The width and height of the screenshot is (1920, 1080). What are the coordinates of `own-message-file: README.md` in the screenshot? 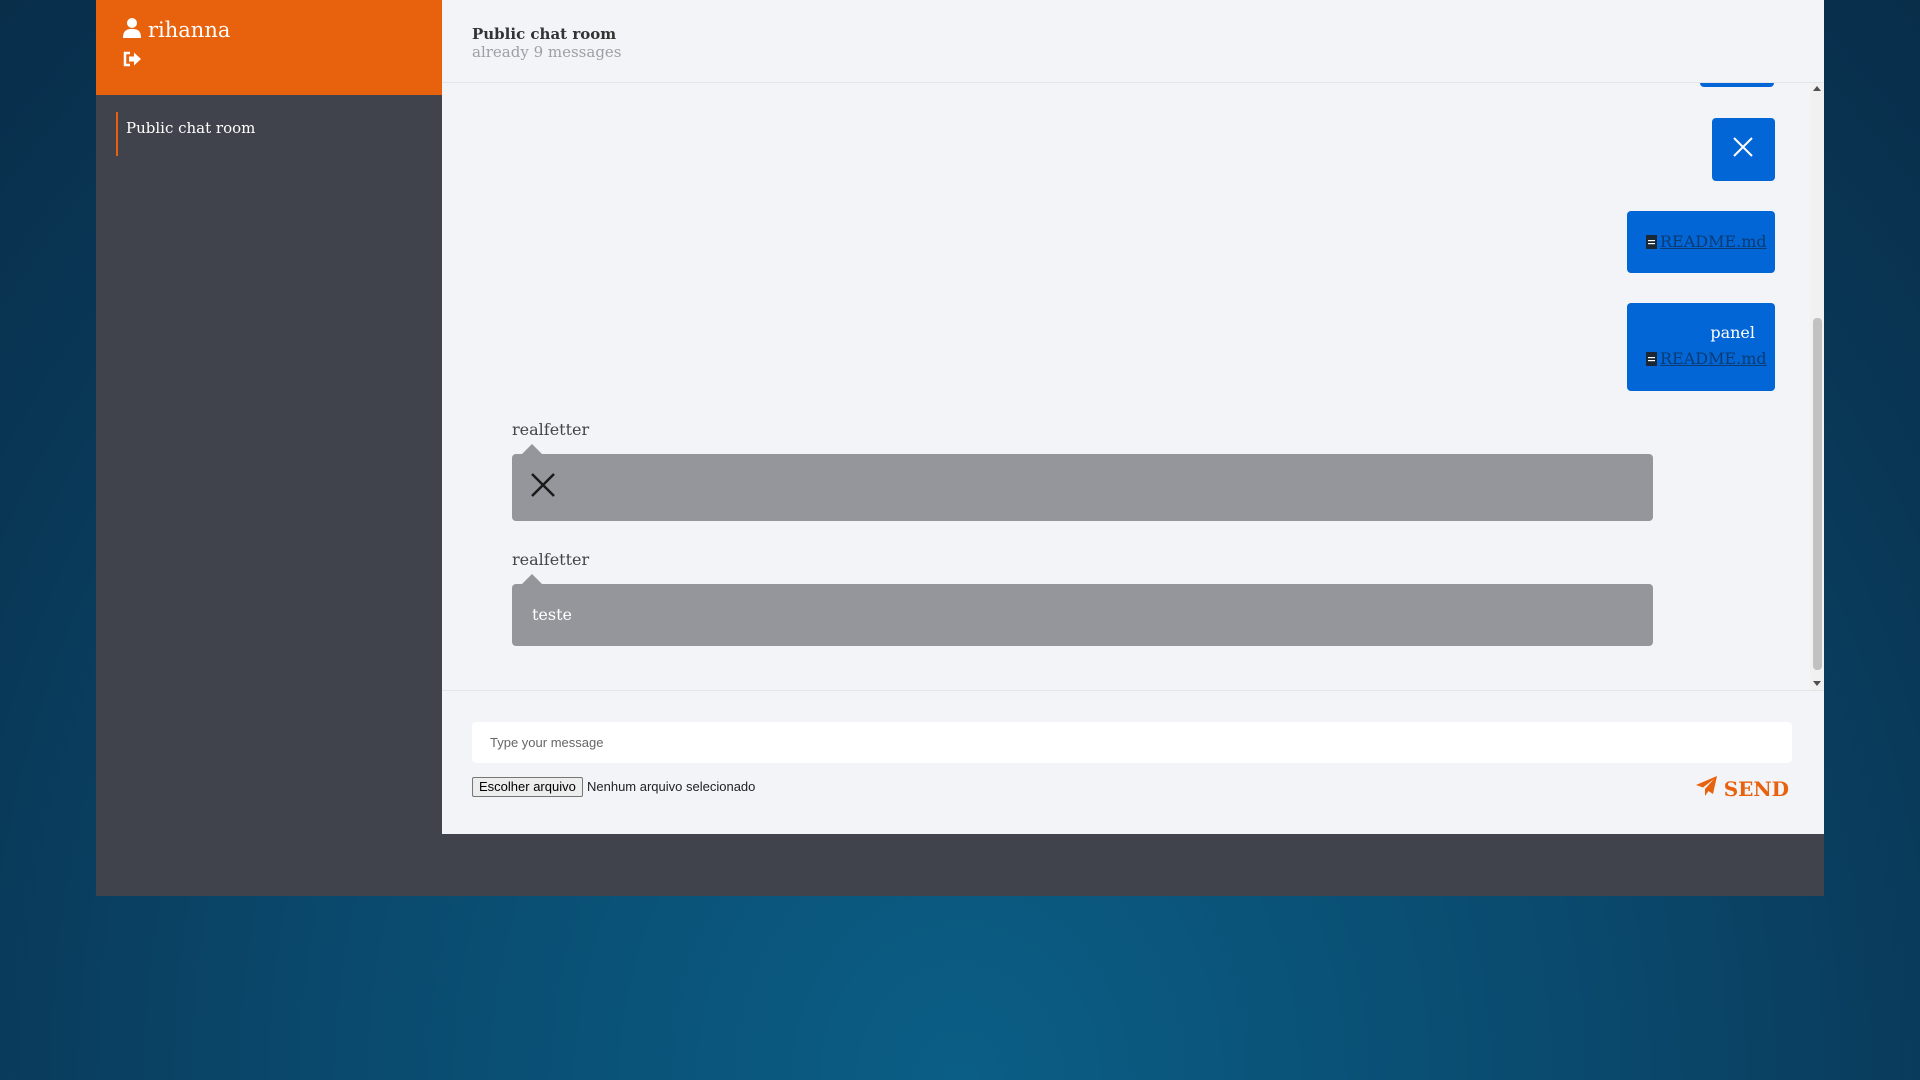 It's located at (1701, 242).